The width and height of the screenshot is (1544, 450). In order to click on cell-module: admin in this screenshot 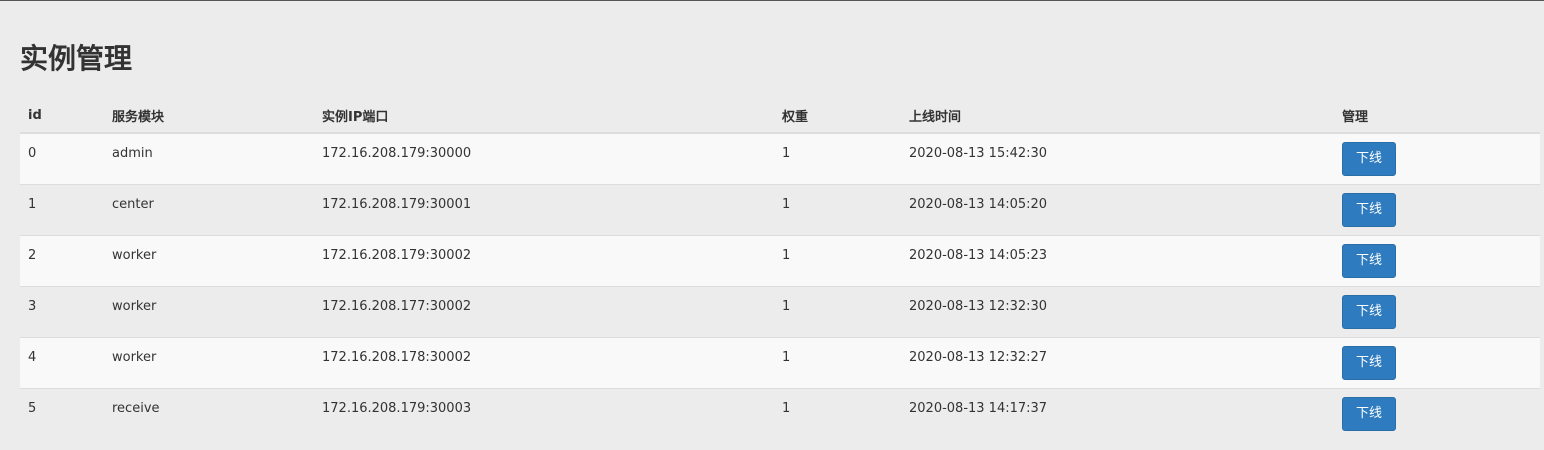, I will do `click(209, 158)`.